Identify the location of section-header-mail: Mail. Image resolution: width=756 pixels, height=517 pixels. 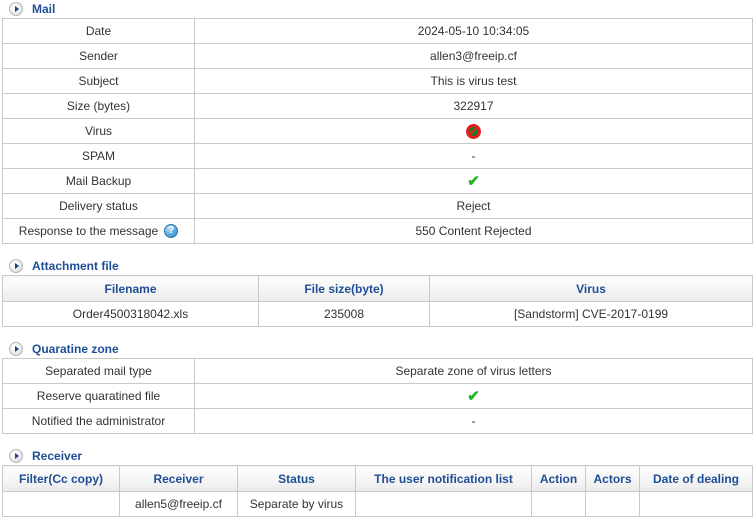
(378, 8).